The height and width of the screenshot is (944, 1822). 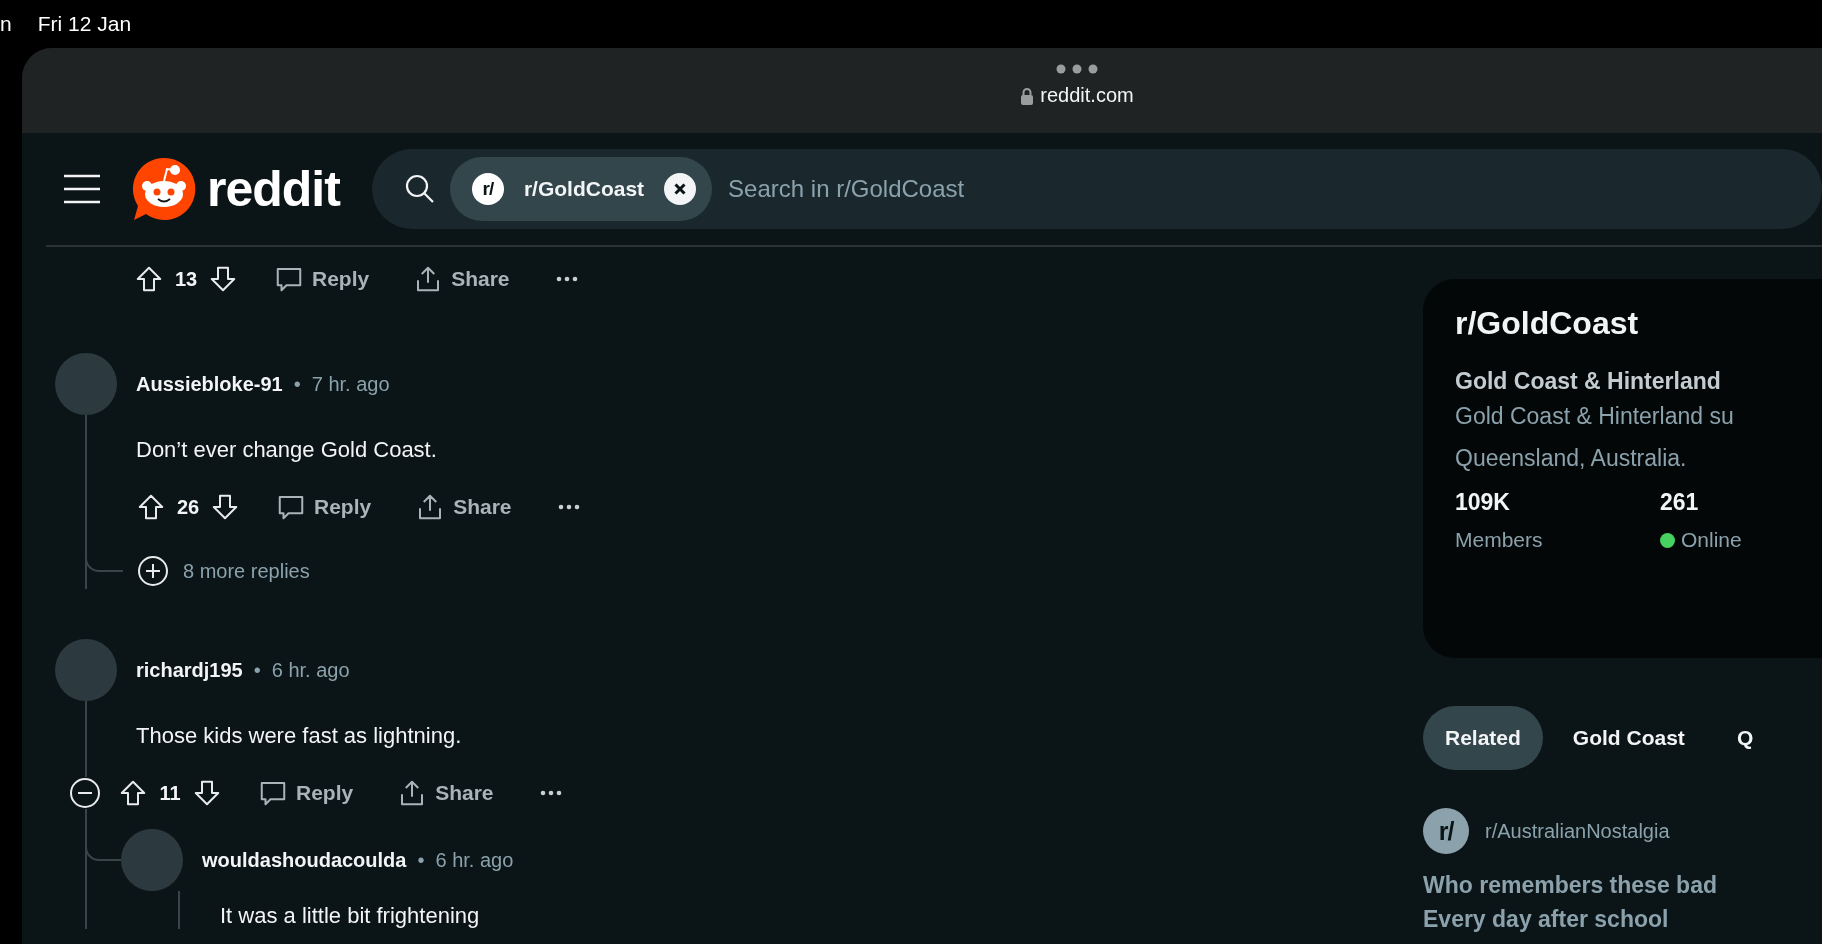 I want to click on status-date: Fri 12 Jan, so click(x=84, y=24).